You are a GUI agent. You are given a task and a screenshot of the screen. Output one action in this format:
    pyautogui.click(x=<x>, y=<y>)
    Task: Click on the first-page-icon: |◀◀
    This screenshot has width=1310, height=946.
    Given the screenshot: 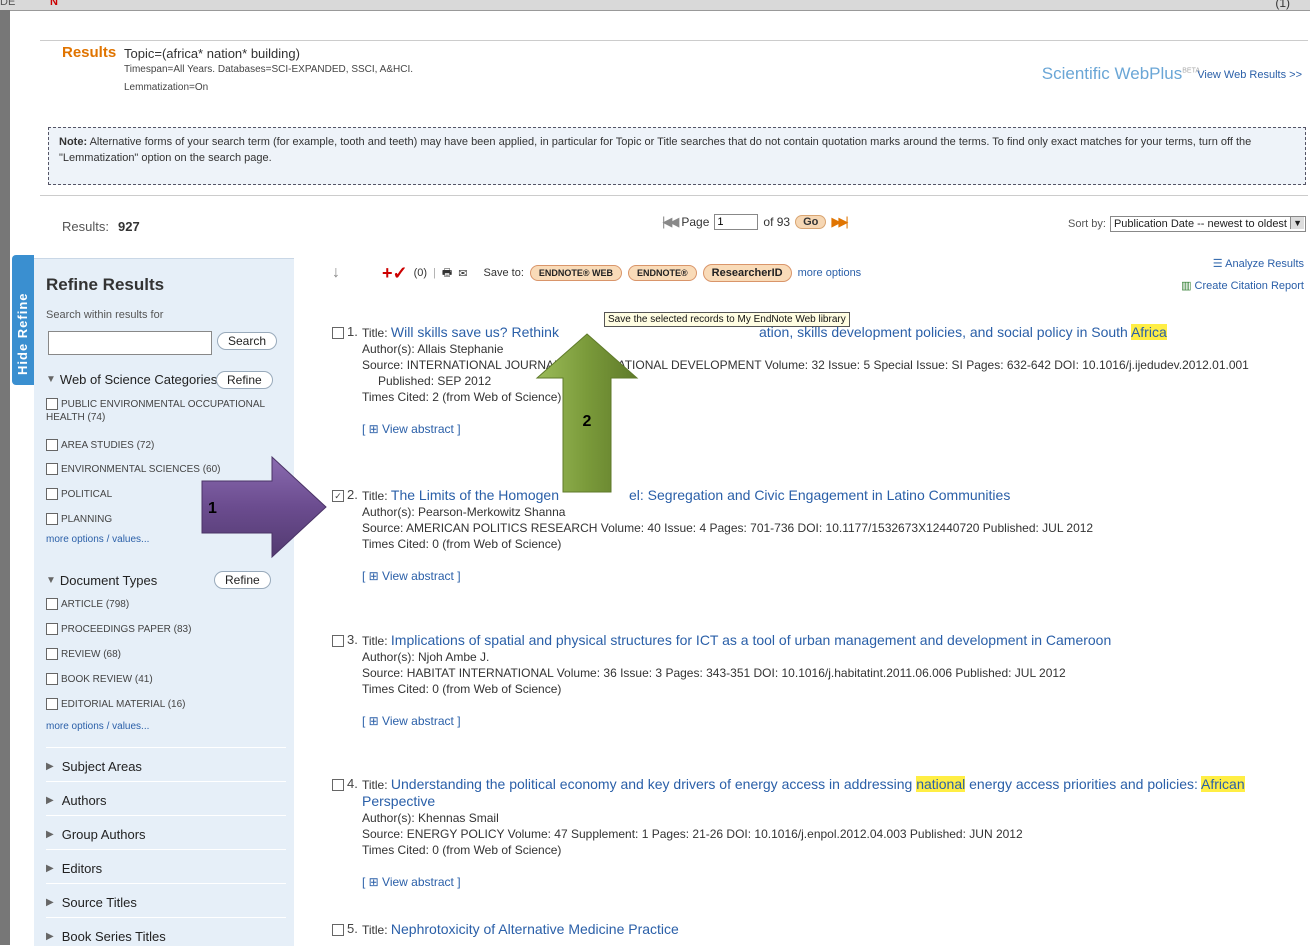 What is the action you would take?
    pyautogui.click(x=670, y=222)
    